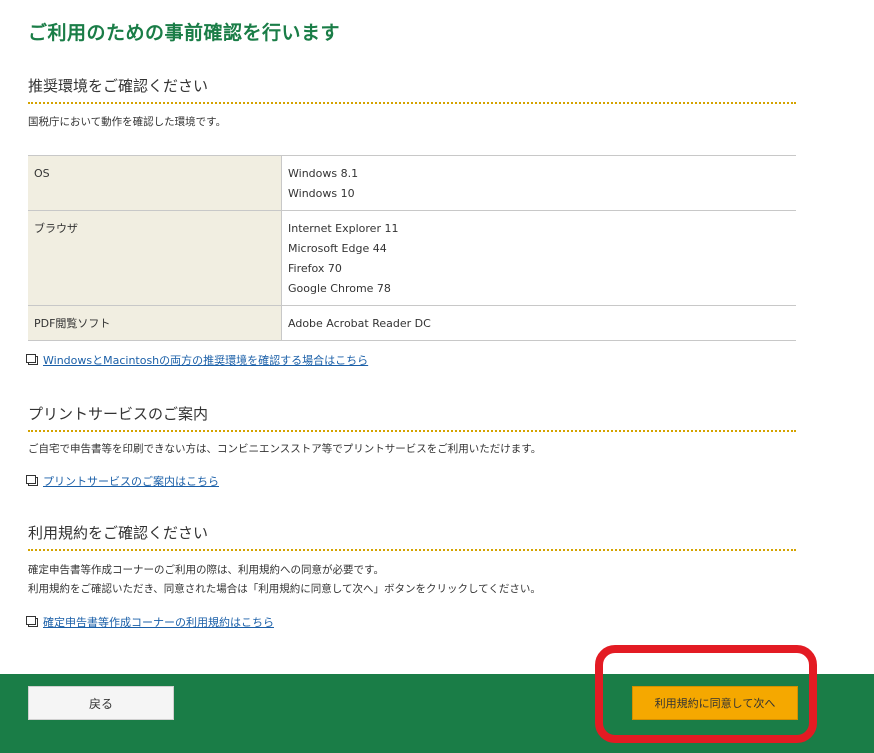  What do you see at coordinates (101, 703) in the screenshot?
I see `back-button: 戻る` at bounding box center [101, 703].